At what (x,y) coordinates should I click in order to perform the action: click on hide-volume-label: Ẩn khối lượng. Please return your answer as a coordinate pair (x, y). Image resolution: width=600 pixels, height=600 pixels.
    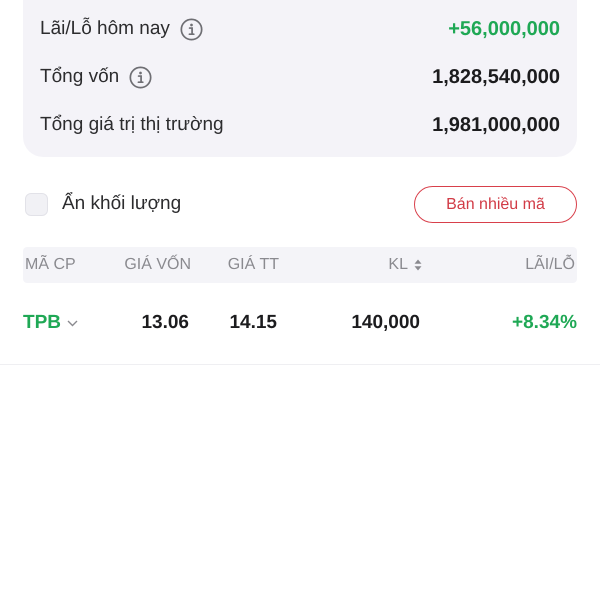
    Looking at the image, I should click on (122, 203).